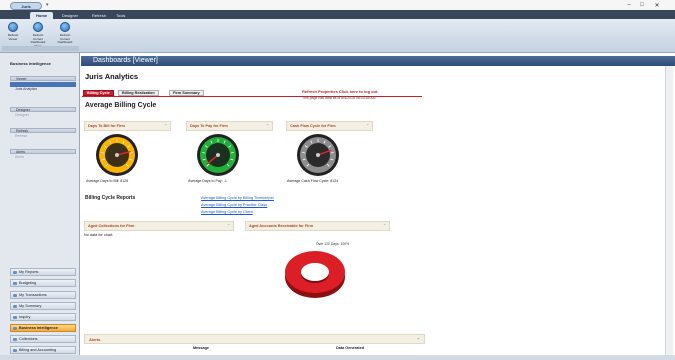 This screenshot has height=360, width=675. What do you see at coordinates (350, 348) in the screenshot?
I see `column-header-data-generated: Data Generated` at bounding box center [350, 348].